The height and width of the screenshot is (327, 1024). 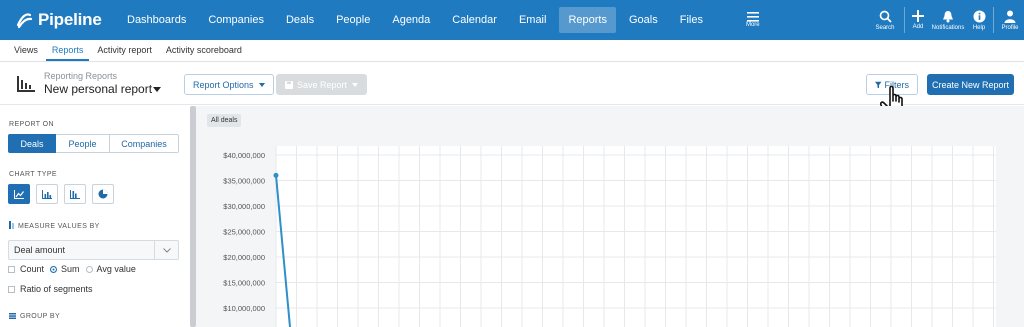 I want to click on nav-tool-label: Search, so click(x=885, y=27).